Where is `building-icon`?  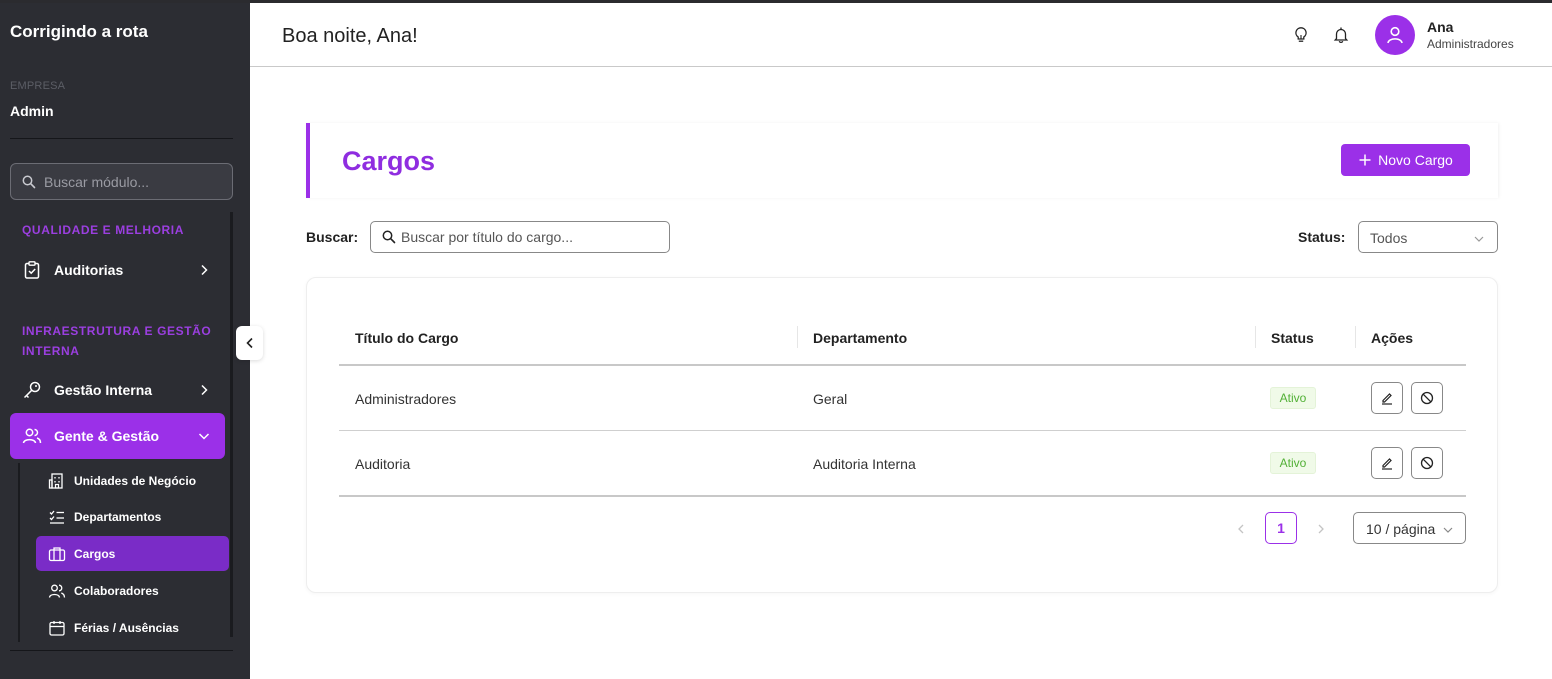
building-icon is located at coordinates (57, 481).